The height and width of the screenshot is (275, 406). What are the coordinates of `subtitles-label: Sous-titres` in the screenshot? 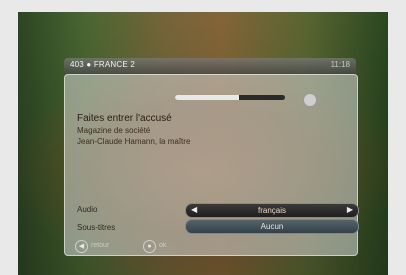 It's located at (96, 227).